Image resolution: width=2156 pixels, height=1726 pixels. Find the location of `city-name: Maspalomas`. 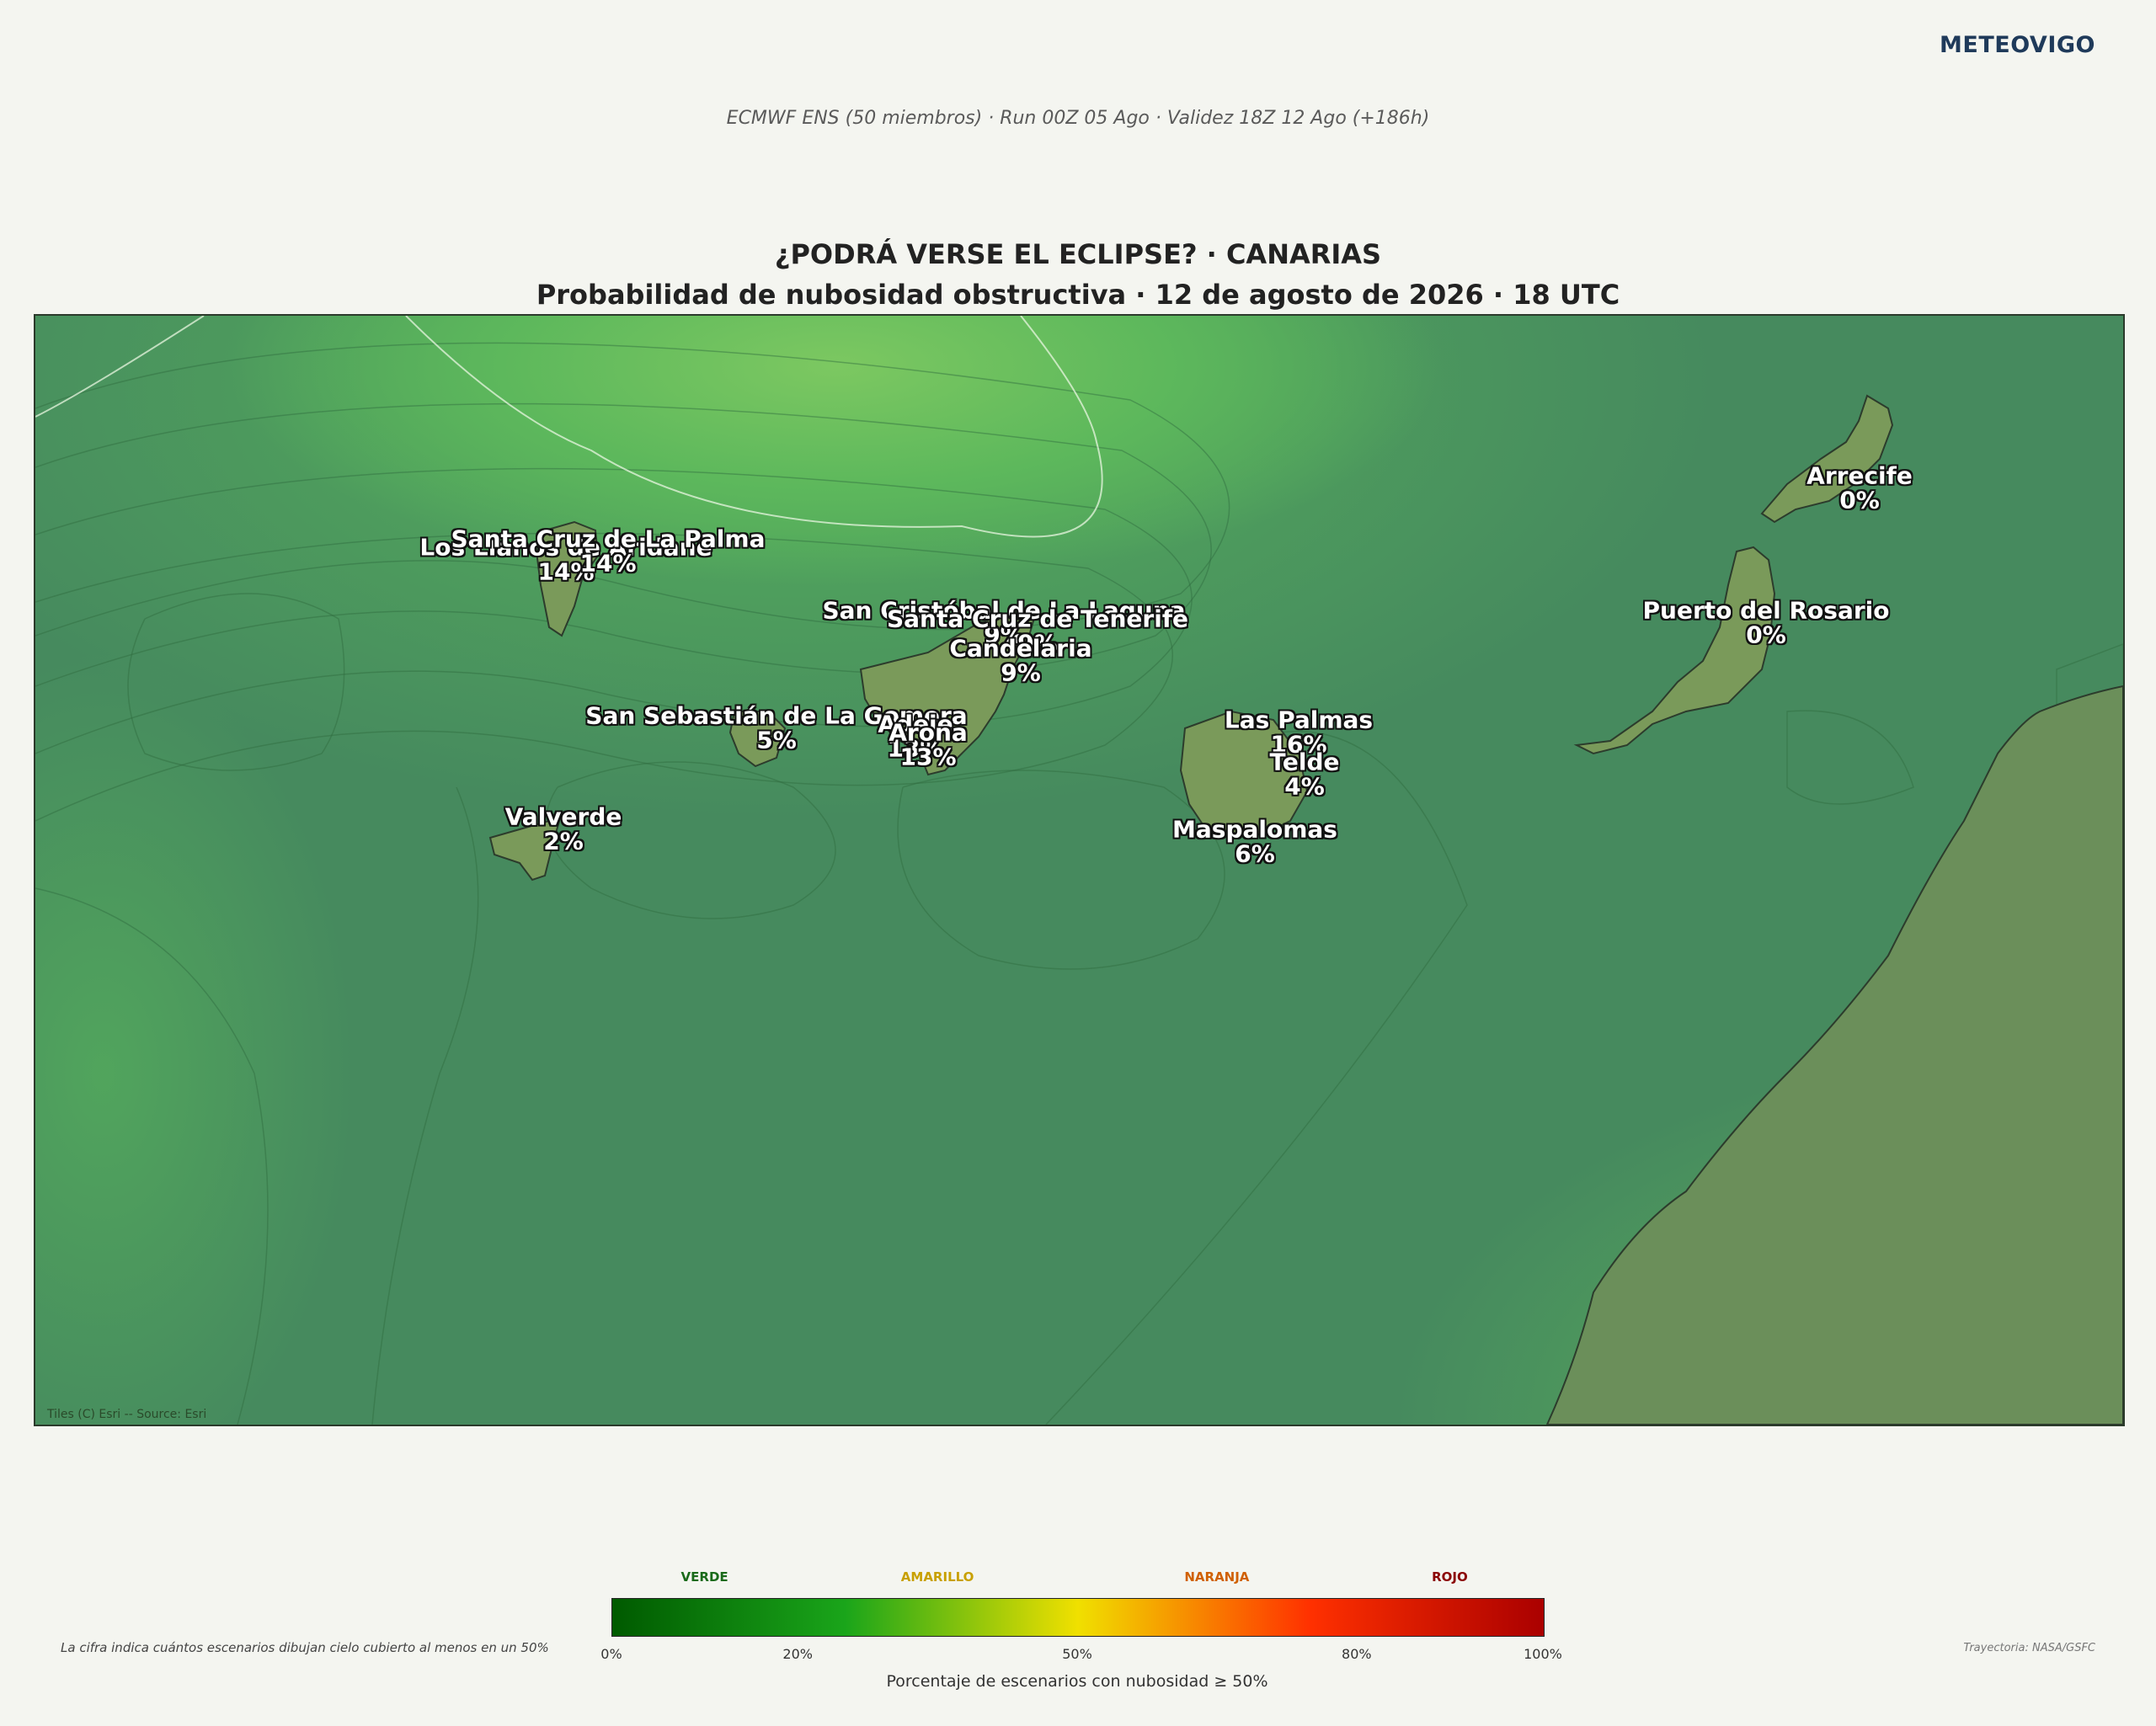

city-name: Maspalomas is located at coordinates (1254, 829).